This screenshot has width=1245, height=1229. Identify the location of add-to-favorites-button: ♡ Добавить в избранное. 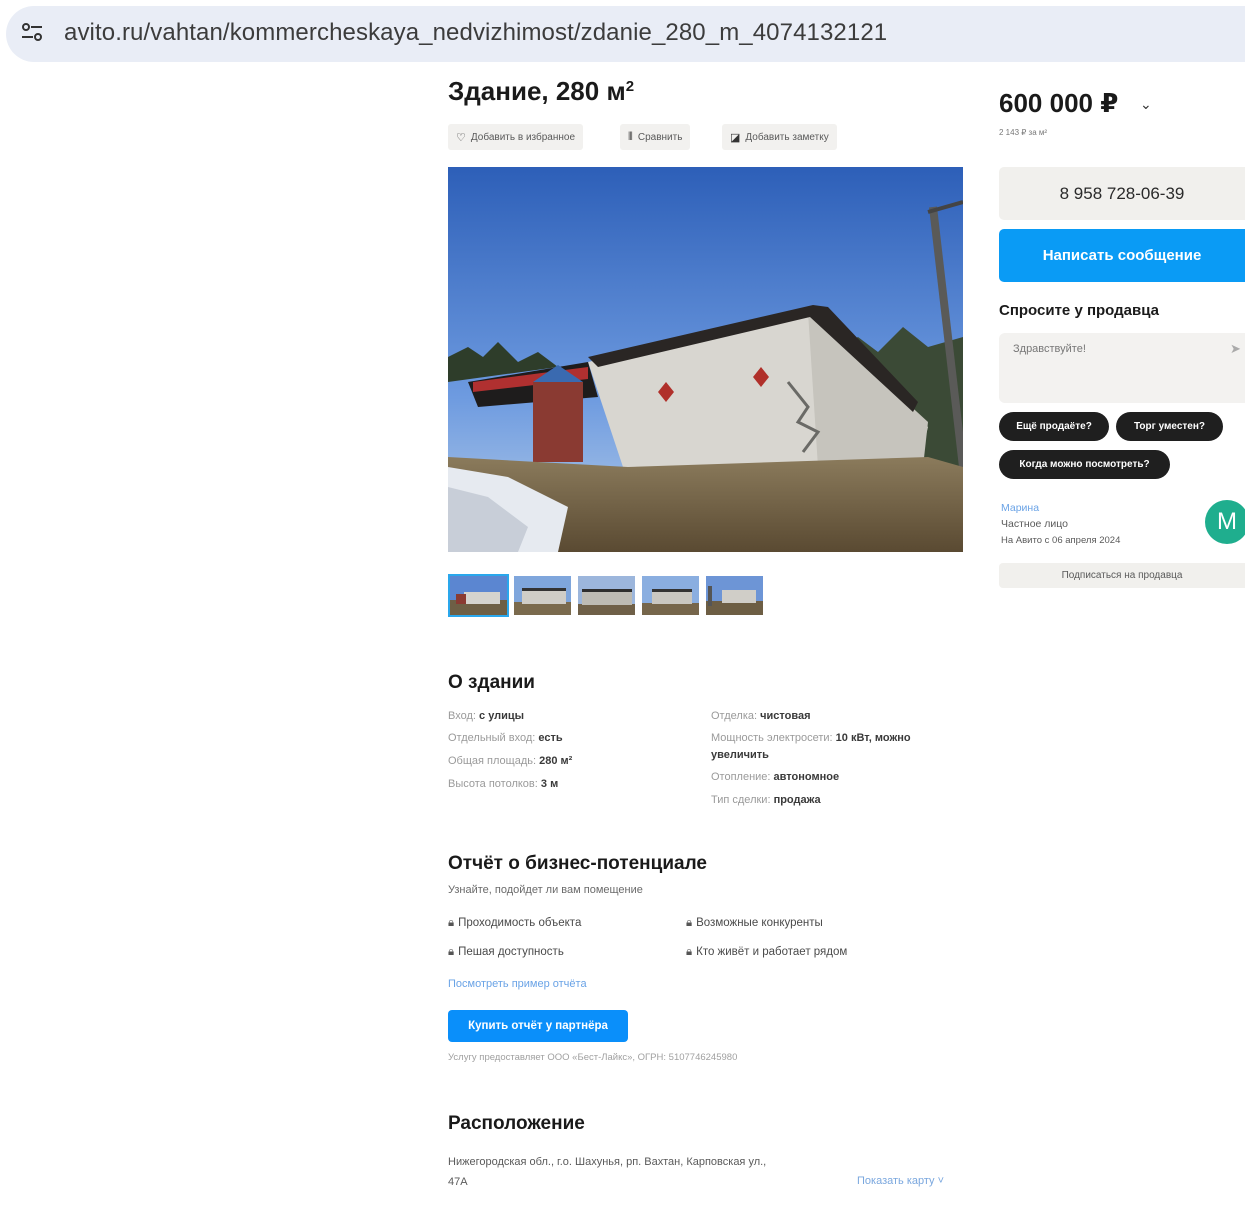
(516, 137).